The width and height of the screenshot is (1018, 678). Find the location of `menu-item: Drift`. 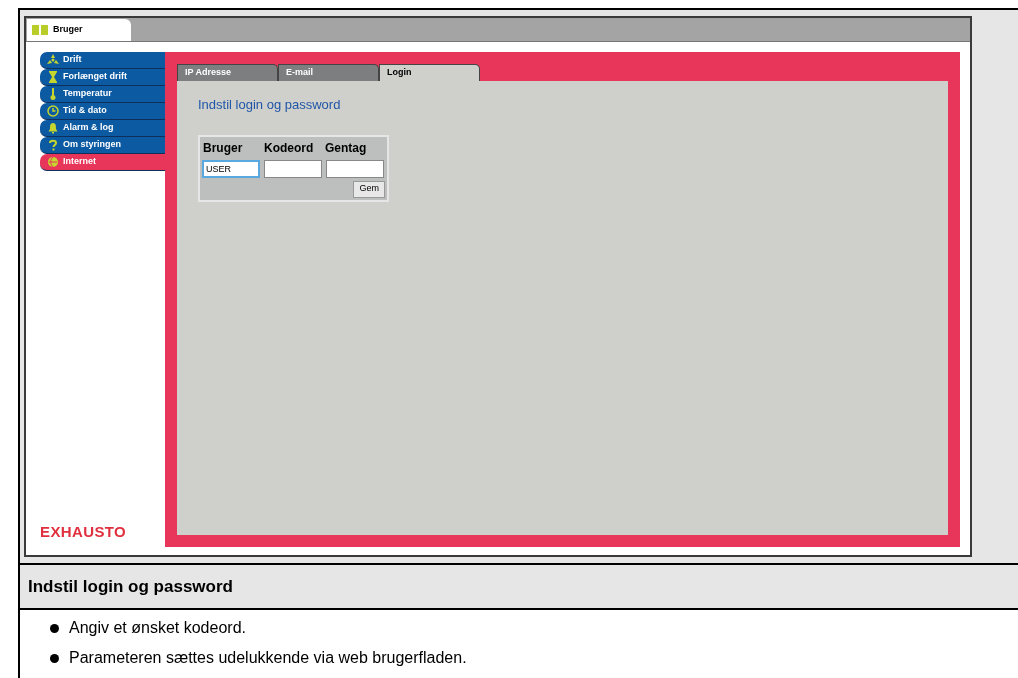

menu-item: Drift is located at coordinates (102, 60).